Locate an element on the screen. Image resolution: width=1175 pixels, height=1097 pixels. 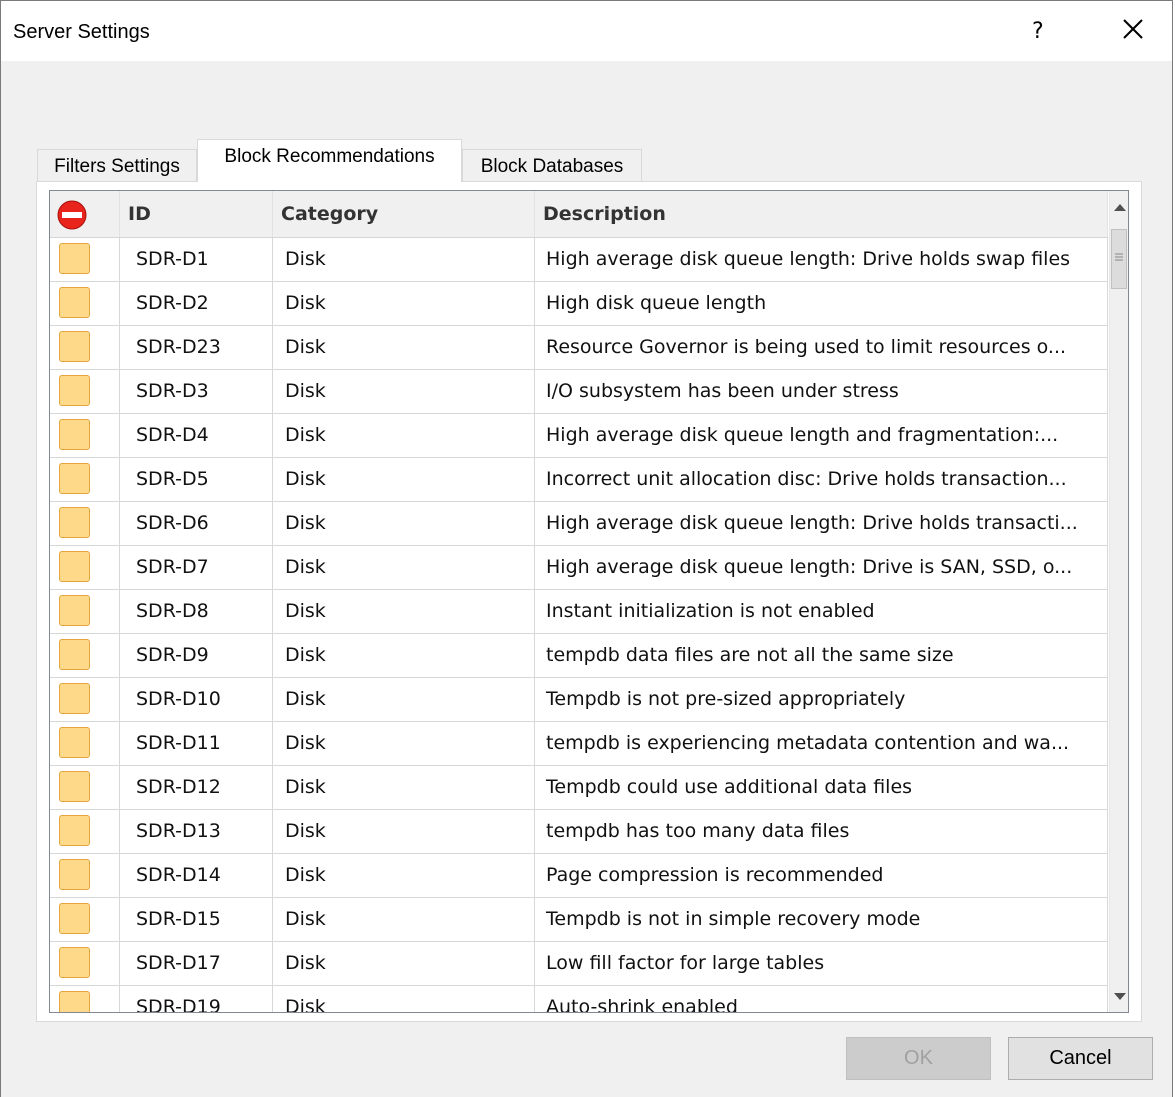
ok-button: OK is located at coordinates (918, 1058).